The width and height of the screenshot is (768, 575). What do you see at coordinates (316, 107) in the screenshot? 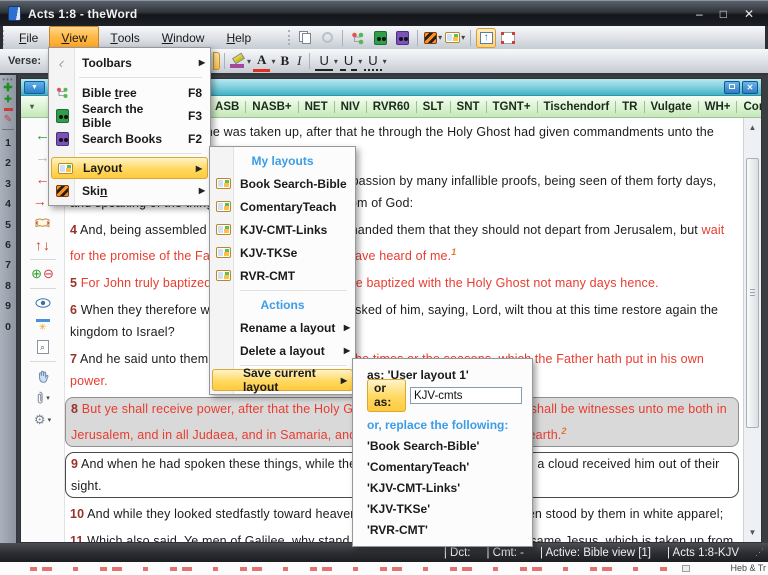
I see `bible-tab-net: NET` at bounding box center [316, 107].